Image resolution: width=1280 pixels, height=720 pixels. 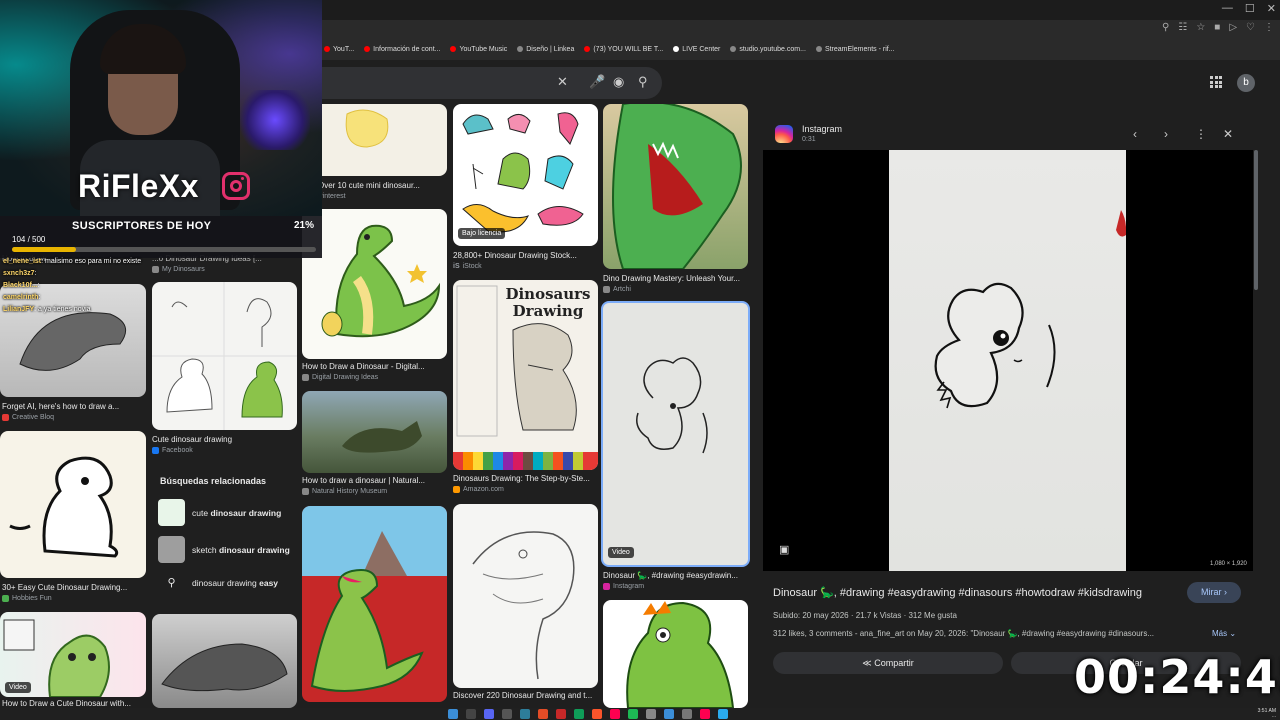 I want to click on result-caption: Cute dinosaur drawing, so click(x=224, y=439).